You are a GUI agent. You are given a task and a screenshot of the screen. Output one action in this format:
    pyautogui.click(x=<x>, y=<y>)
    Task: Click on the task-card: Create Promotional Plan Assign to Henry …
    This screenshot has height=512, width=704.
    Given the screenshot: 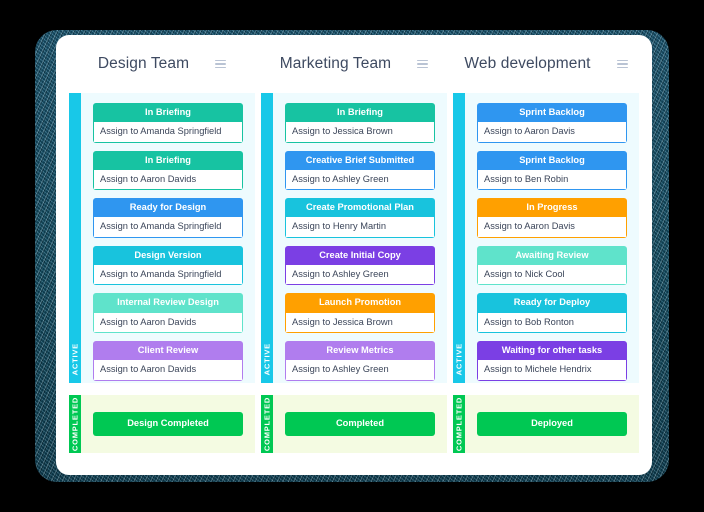 What is the action you would take?
    pyautogui.click(x=360, y=218)
    